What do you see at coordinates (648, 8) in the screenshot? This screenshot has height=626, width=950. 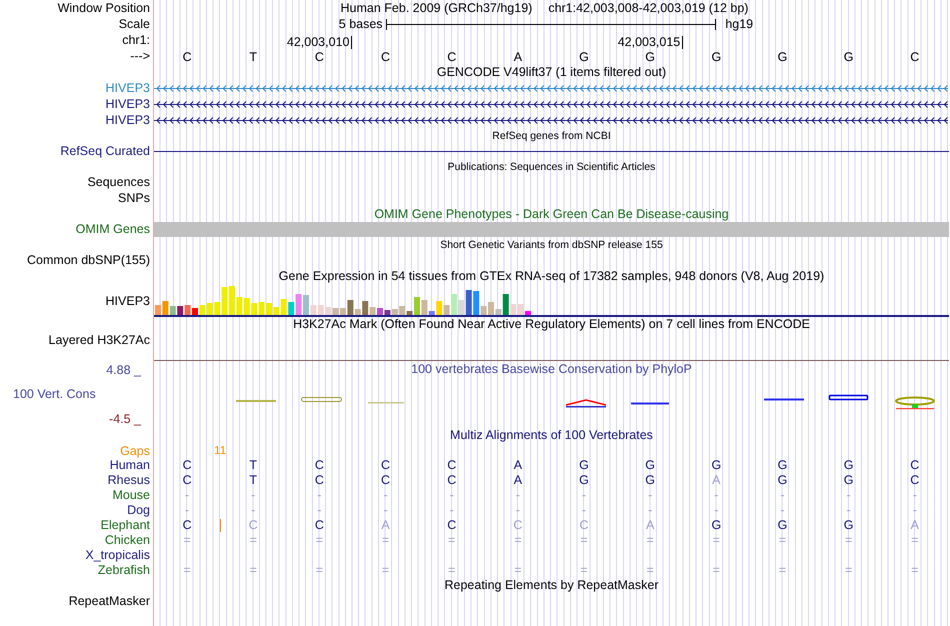 I see `genomic-range: chr1:42,003,008-42,003,019 (12 bp)` at bounding box center [648, 8].